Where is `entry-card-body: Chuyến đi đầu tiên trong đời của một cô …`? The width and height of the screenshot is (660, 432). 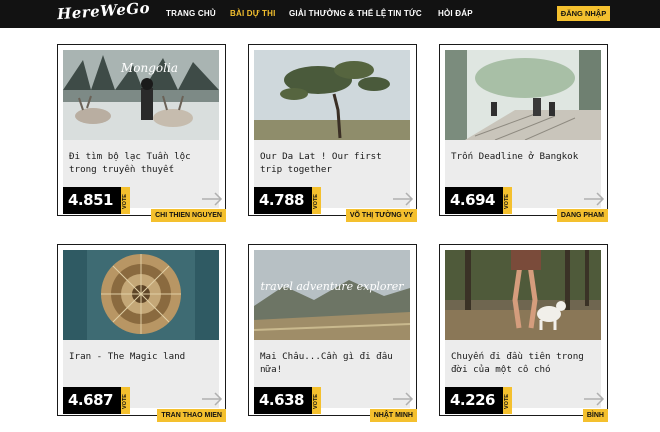 entry-card-body: Chuyến đi đầu tiên trong đời của một cô … is located at coordinates (525, 332).